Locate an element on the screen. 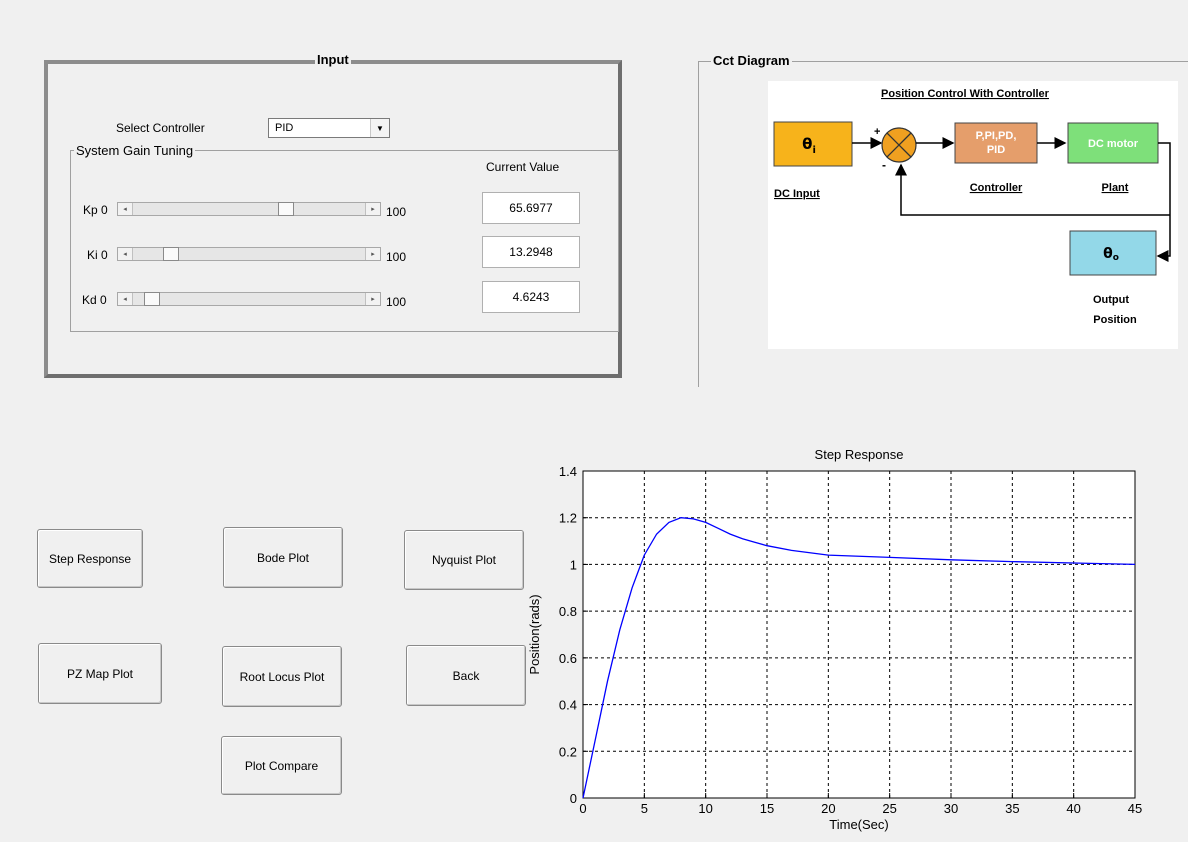 The width and height of the screenshot is (1188, 842). kp-label: Kp 0 is located at coordinates (95, 210).